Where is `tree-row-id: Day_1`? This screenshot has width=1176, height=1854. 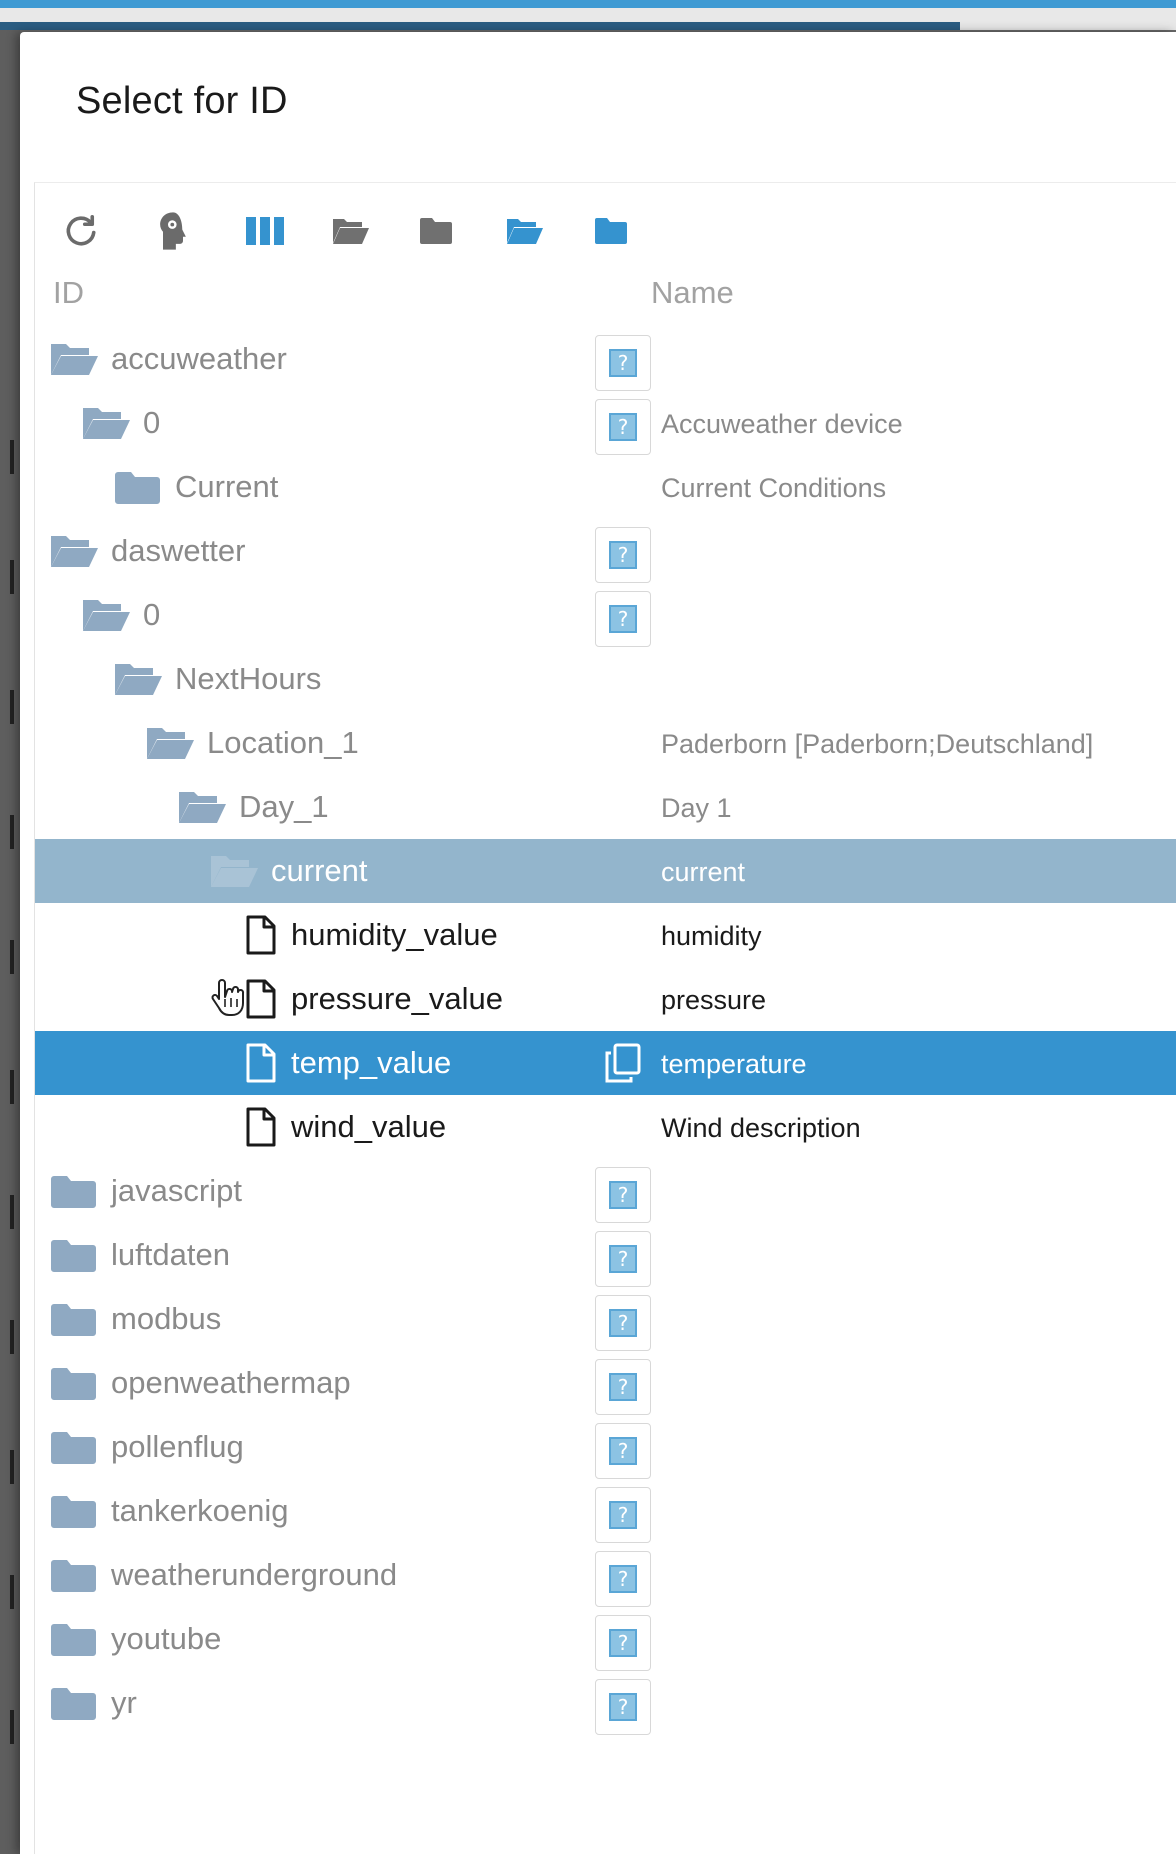 tree-row-id: Day_1 is located at coordinates (284, 806).